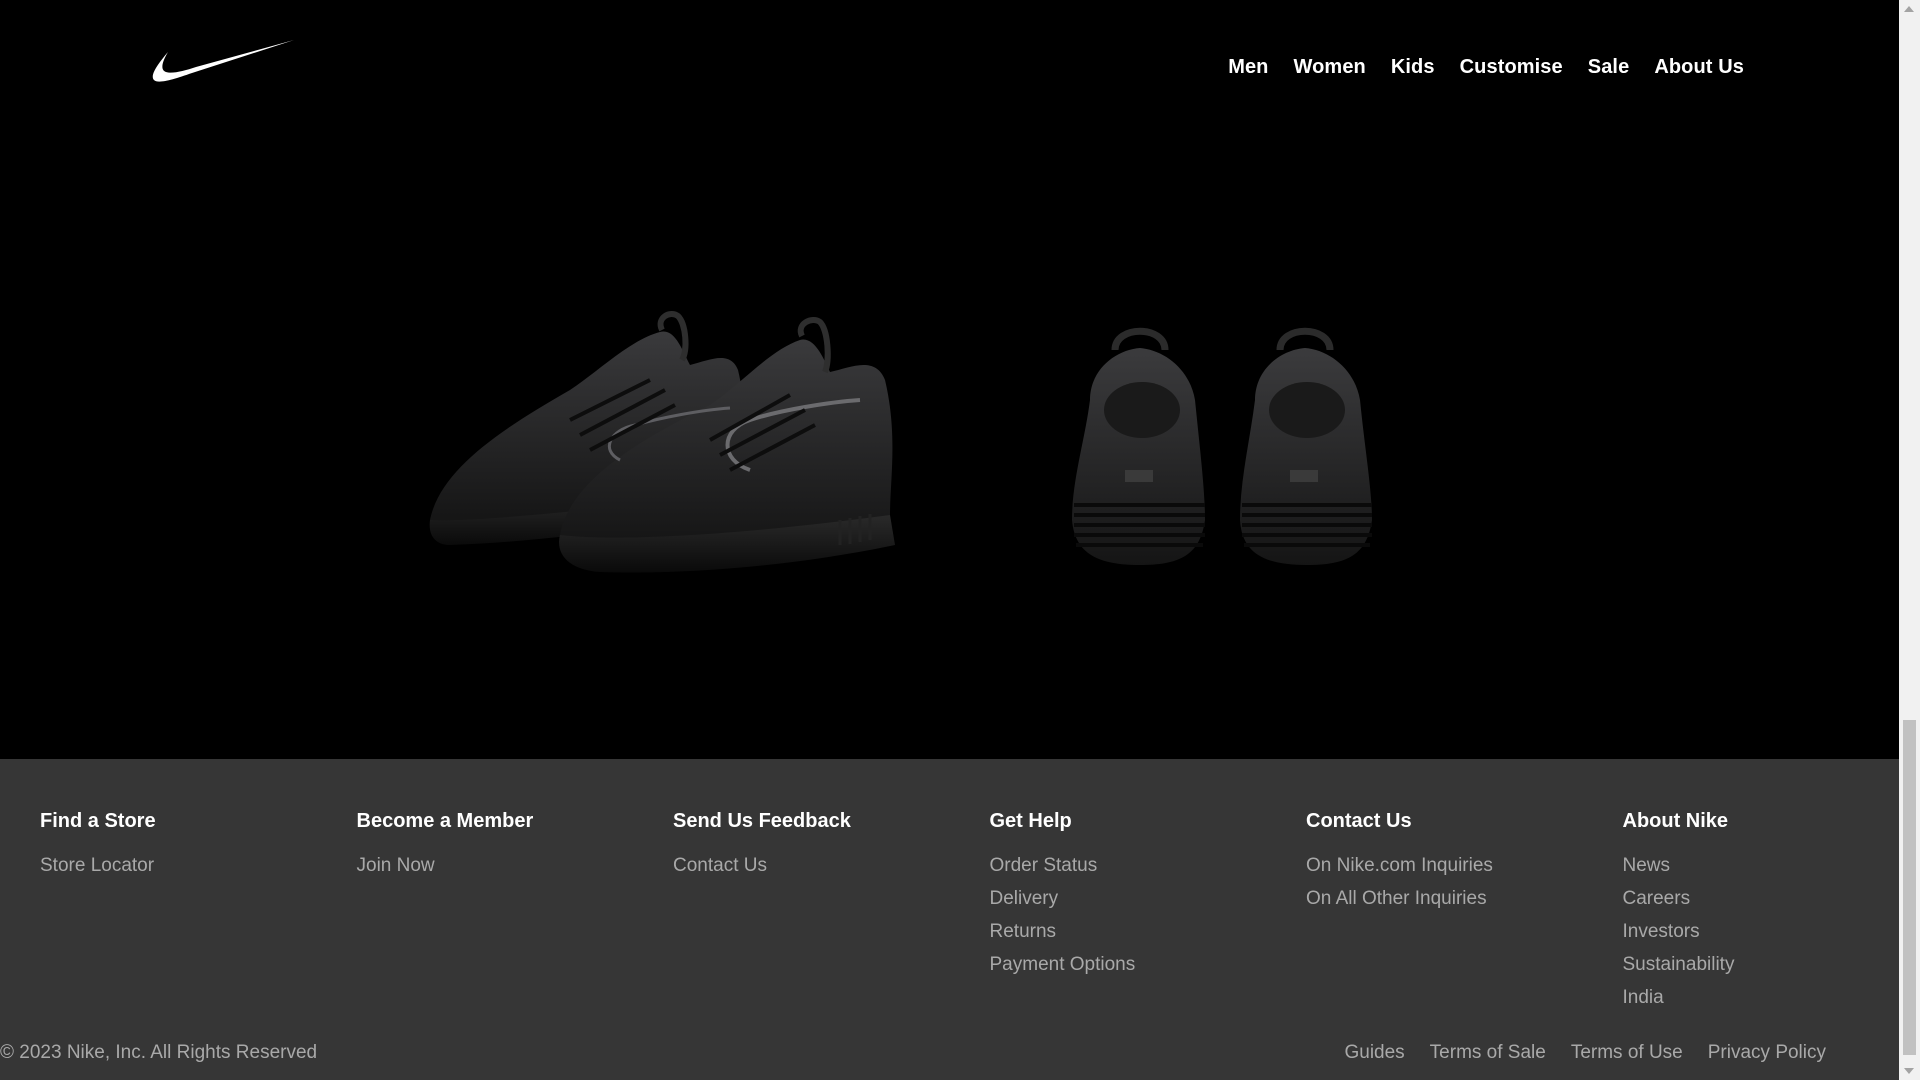 The width and height of the screenshot is (1920, 1080). I want to click on main-nav: Men Women Kids Customise Sale About Us, so click(1486, 67).